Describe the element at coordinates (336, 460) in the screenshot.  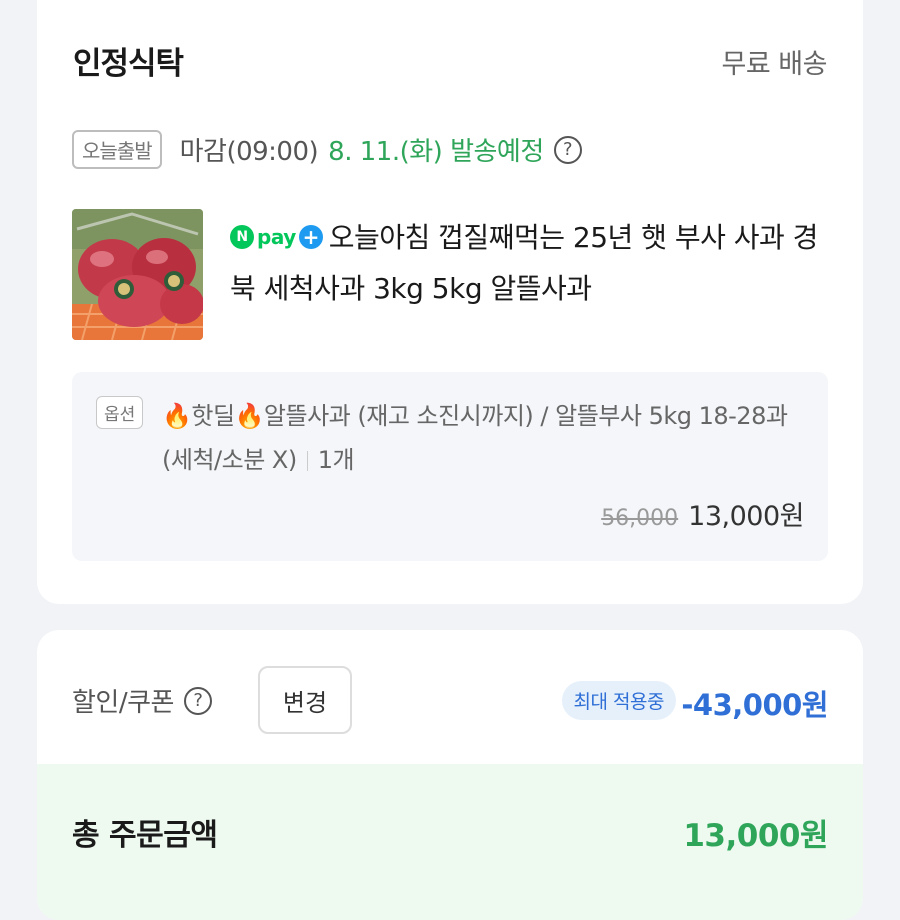
I see `option-quantity: 1개` at that location.